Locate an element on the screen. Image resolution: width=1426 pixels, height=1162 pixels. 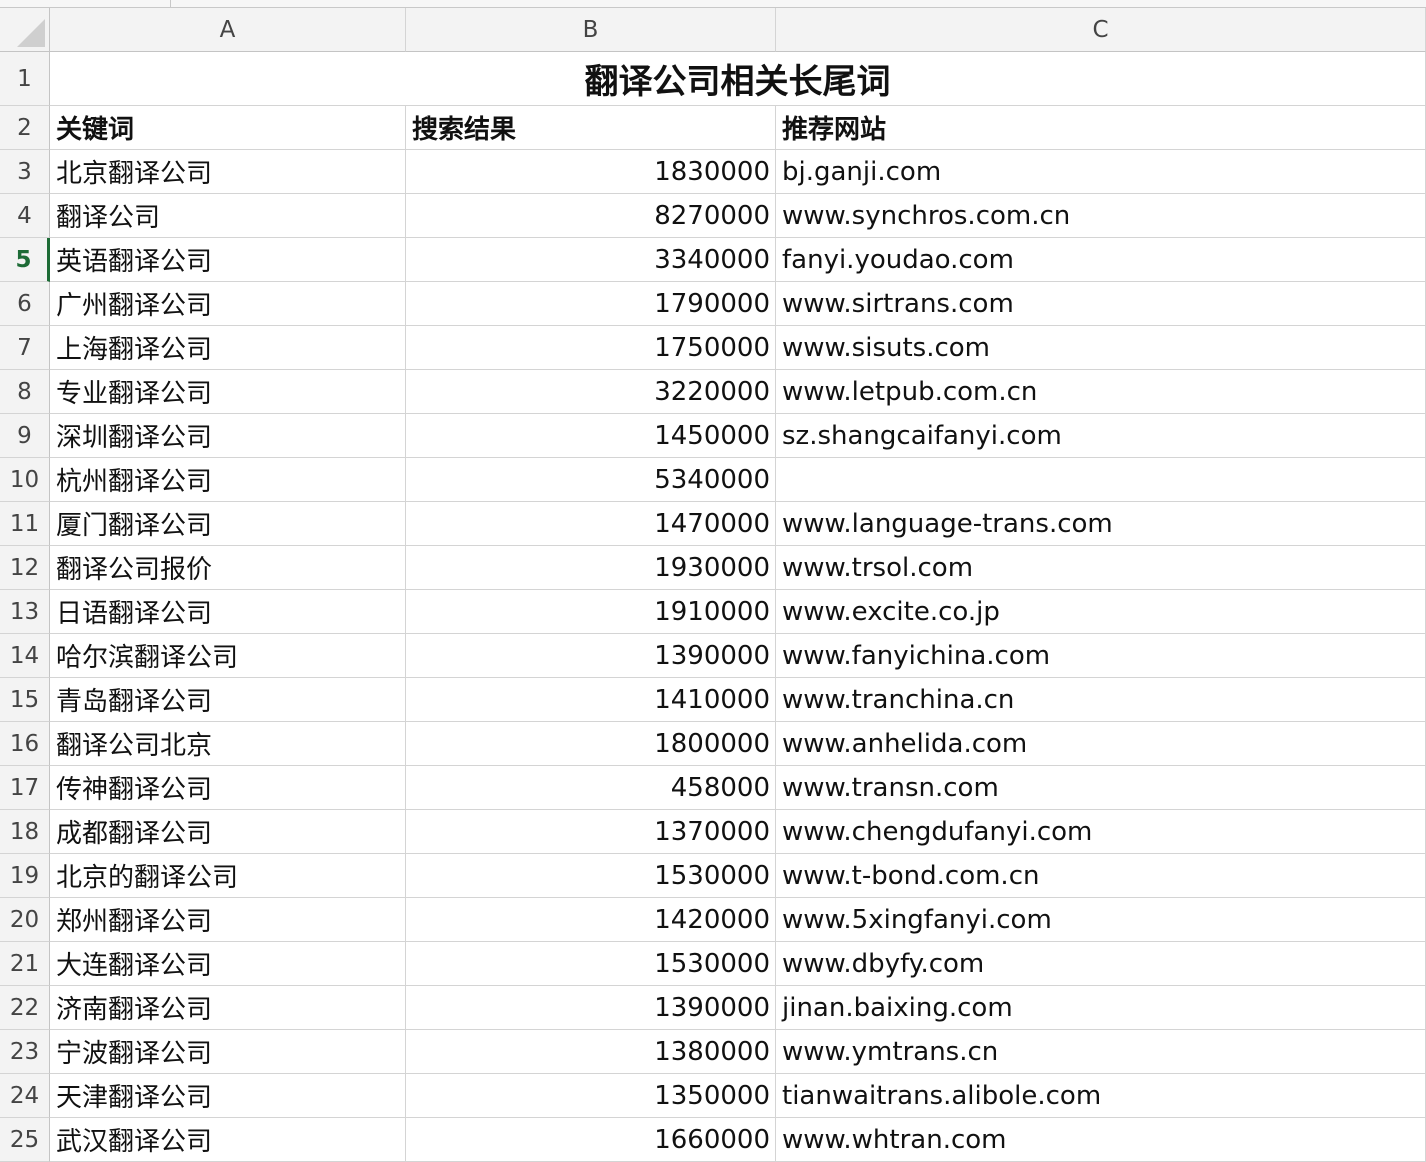
keyword-cell: 翻译公司报价 is located at coordinates (228, 568).